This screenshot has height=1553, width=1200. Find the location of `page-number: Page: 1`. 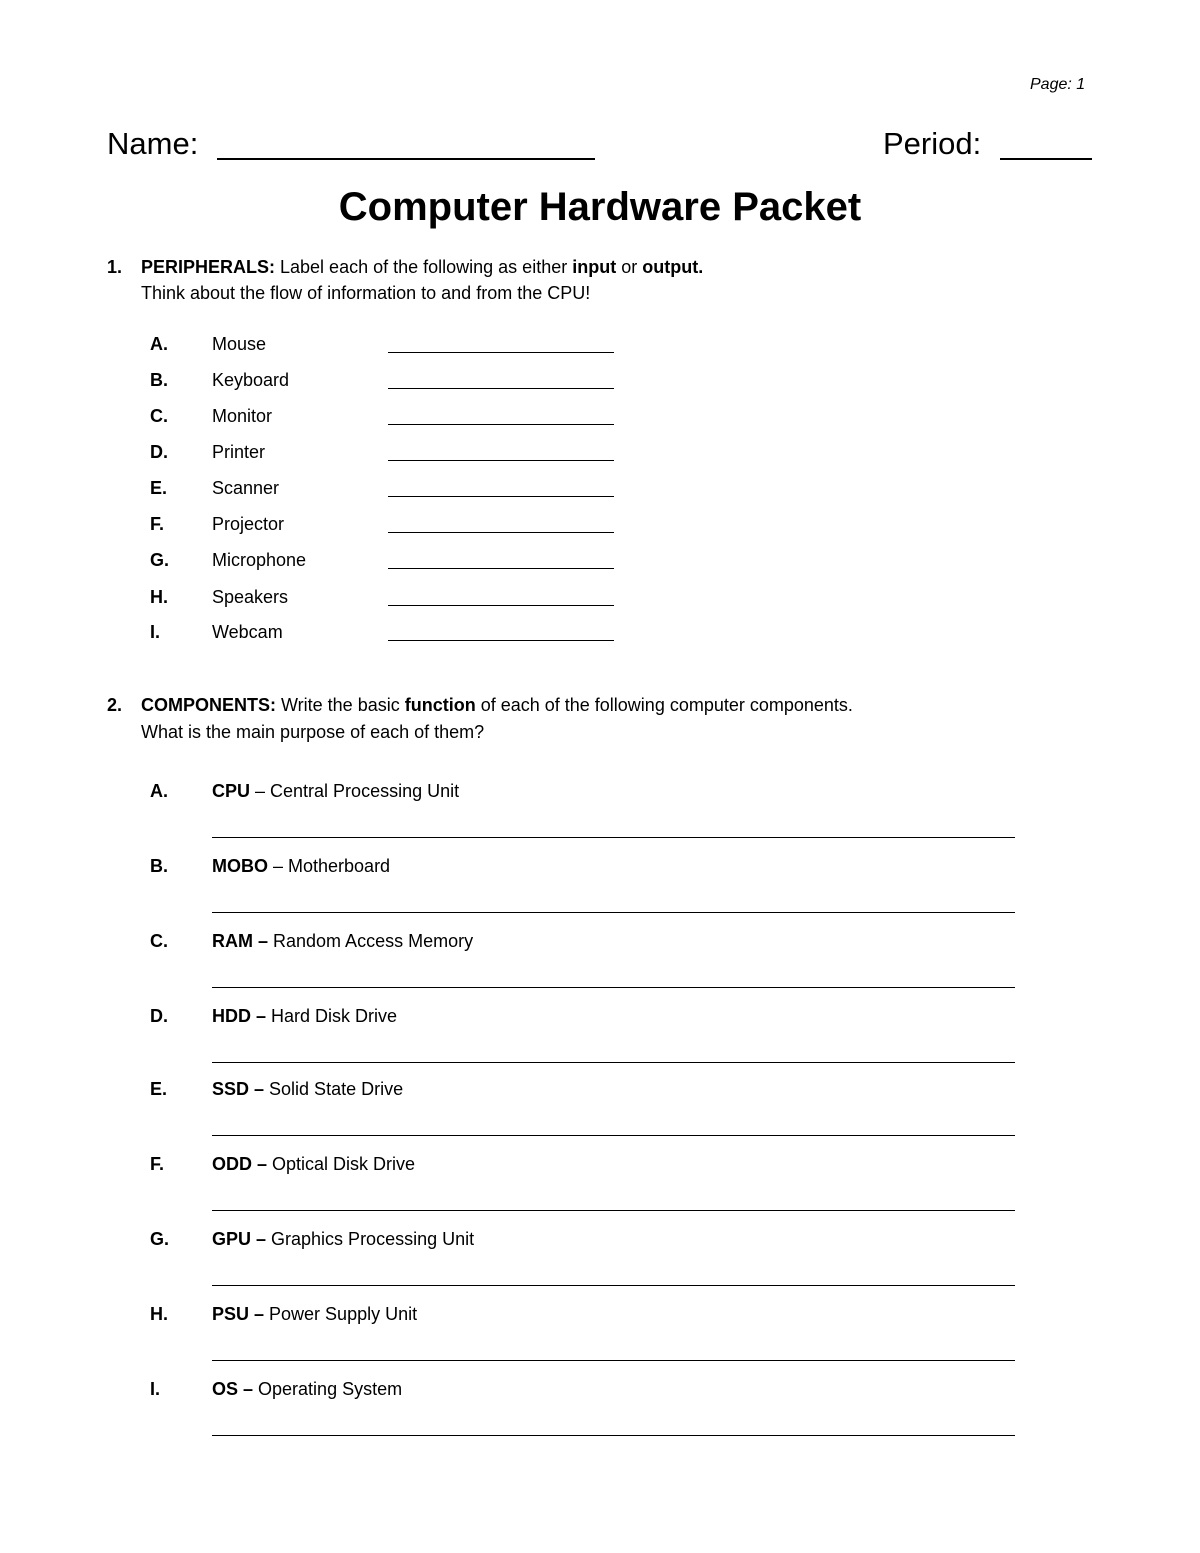

page-number: Page: 1 is located at coordinates (1058, 84).